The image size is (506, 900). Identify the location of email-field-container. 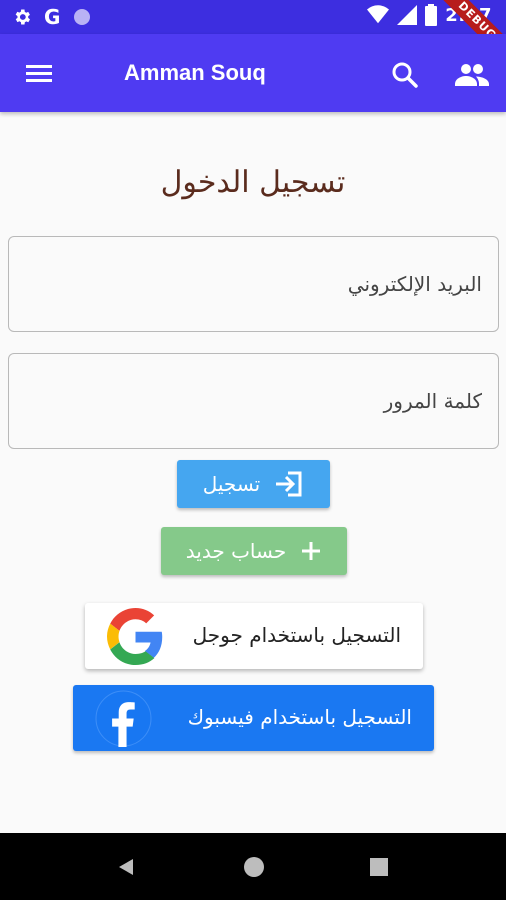
(253, 284).